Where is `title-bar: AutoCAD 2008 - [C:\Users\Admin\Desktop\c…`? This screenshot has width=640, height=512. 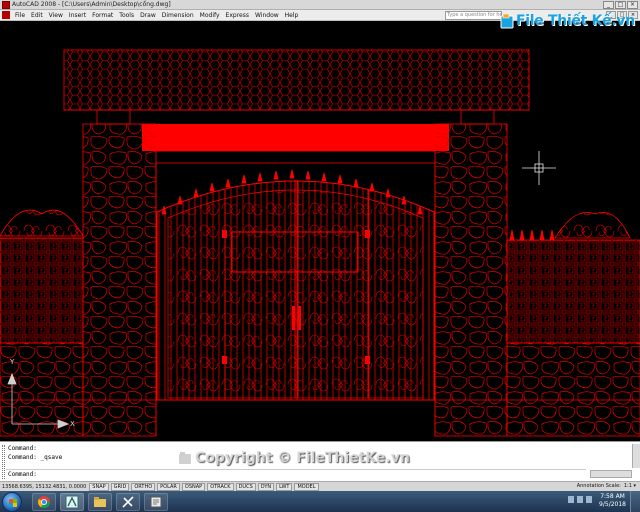
title-bar: AutoCAD 2008 - [C:\Users\Admin\Desktop\c… is located at coordinates (320, 5).